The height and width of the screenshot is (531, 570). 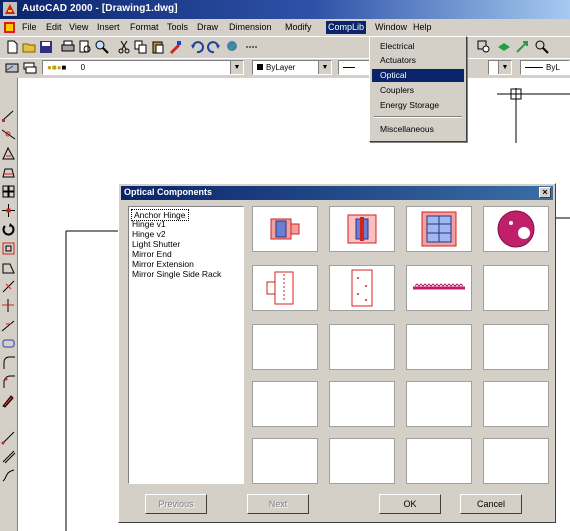 I want to click on list-item: Mirror Single Side Rack, so click(x=176, y=274).